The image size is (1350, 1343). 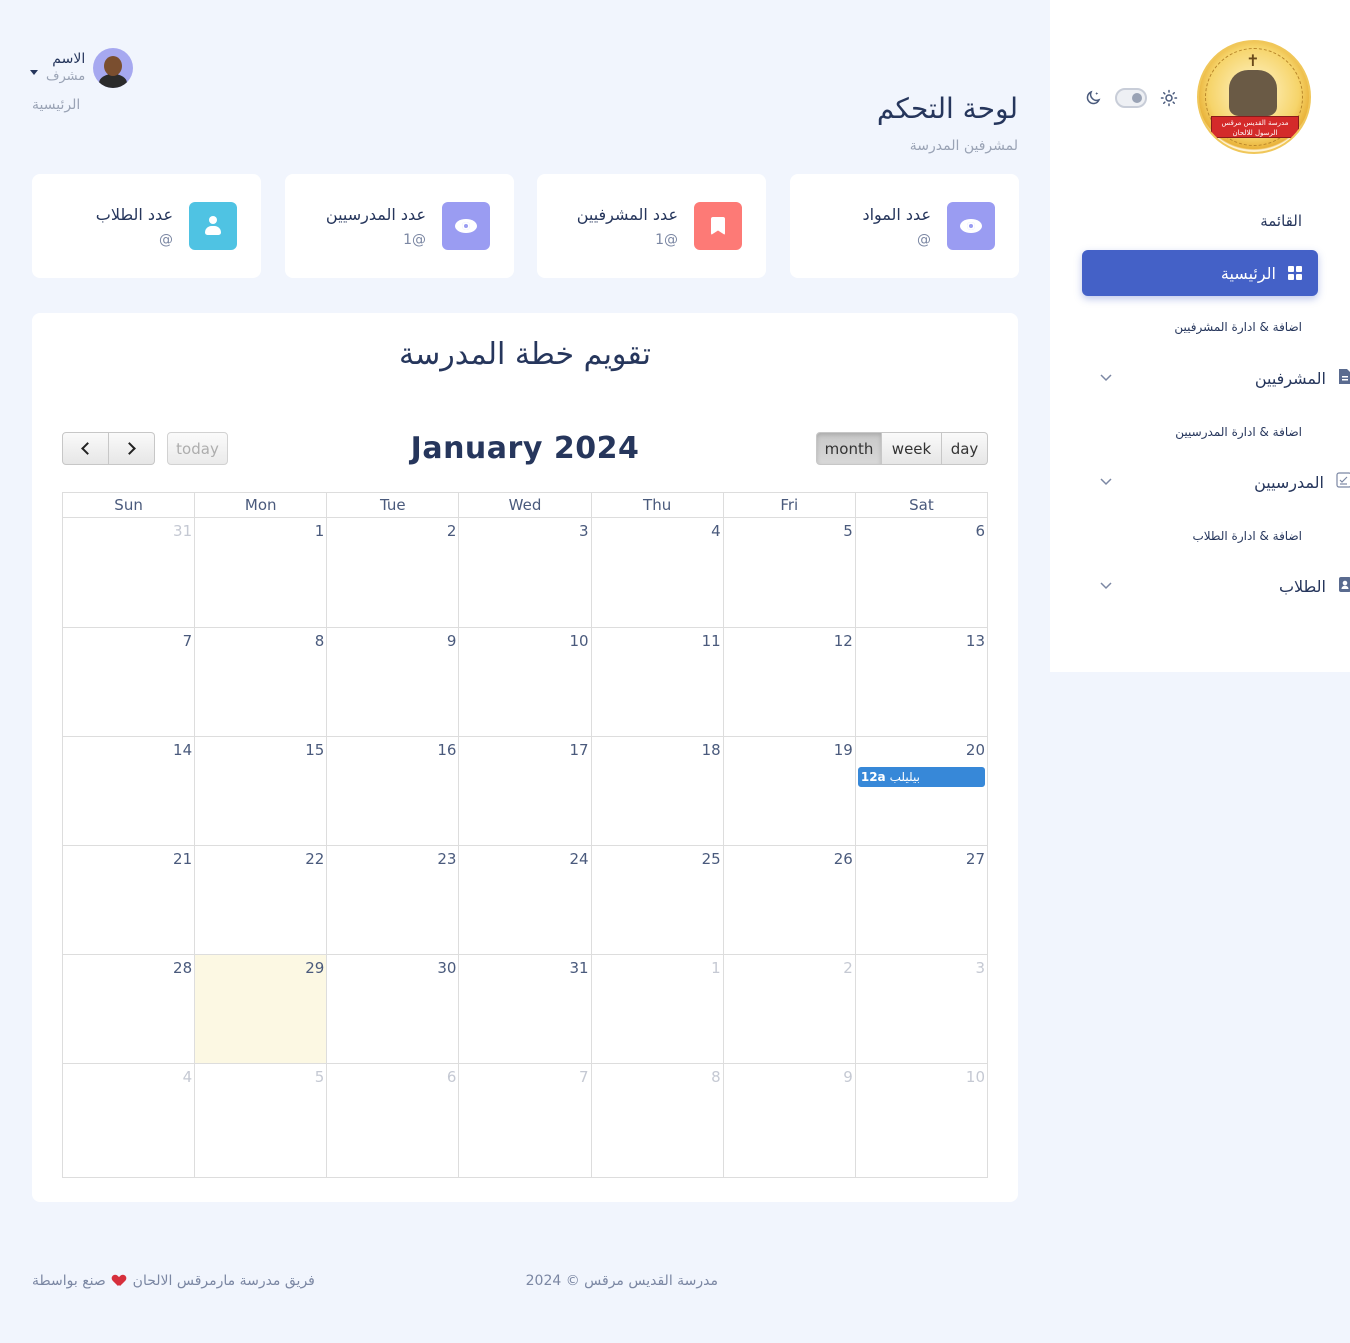 What do you see at coordinates (1225, 378) in the screenshot?
I see `sidebar-item-supervisors: المشرفيين` at bounding box center [1225, 378].